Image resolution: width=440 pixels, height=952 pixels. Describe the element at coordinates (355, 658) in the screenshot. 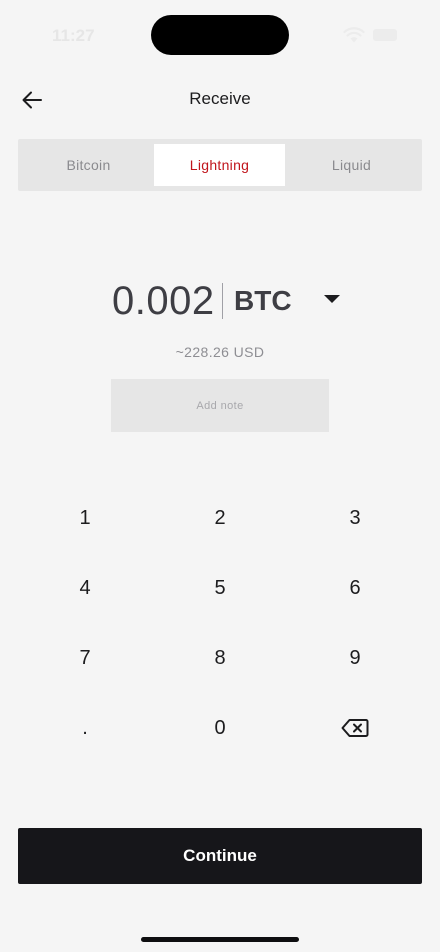

I see `key-9: 9` at that location.